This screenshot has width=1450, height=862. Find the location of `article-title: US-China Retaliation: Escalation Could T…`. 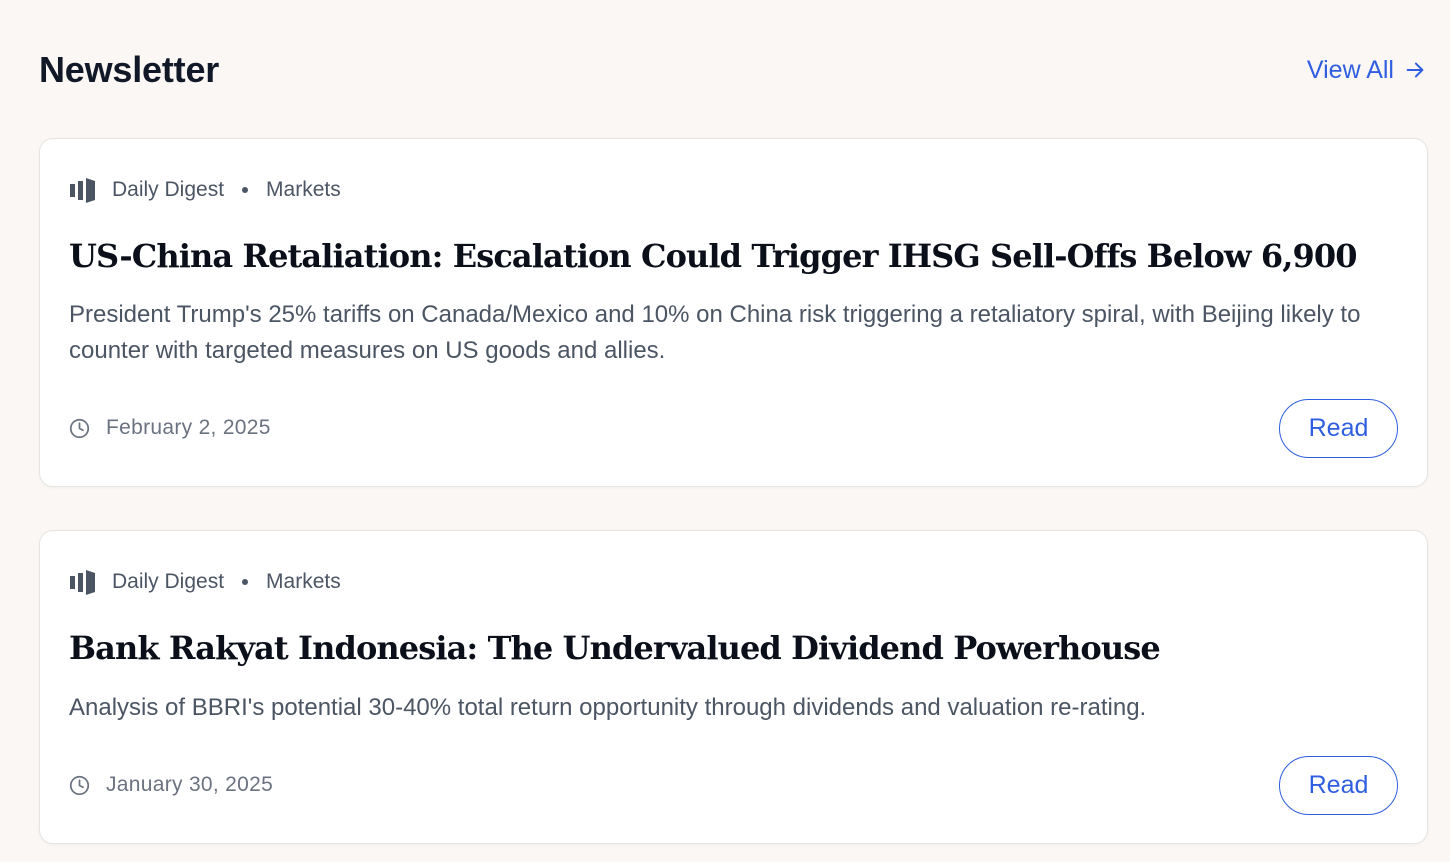

article-title: US-China Retaliation: Escalation Could T… is located at coordinates (733, 256).